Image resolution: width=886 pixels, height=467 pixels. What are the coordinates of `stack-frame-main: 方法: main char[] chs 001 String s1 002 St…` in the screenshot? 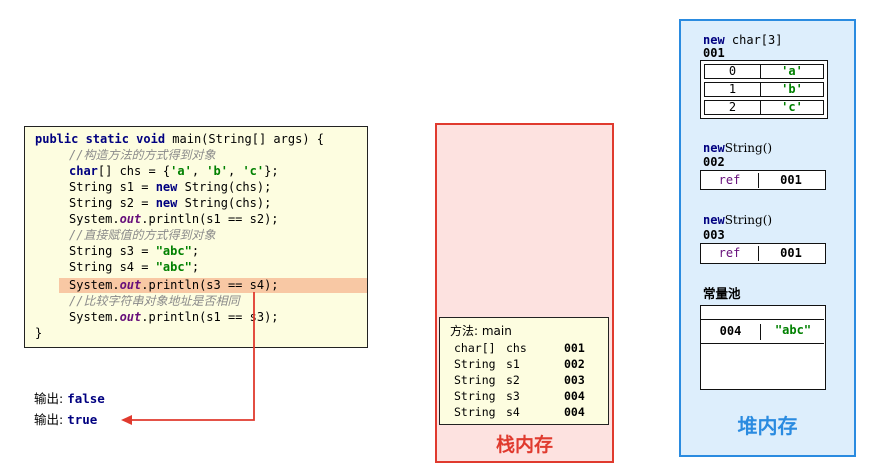 It's located at (524, 371).